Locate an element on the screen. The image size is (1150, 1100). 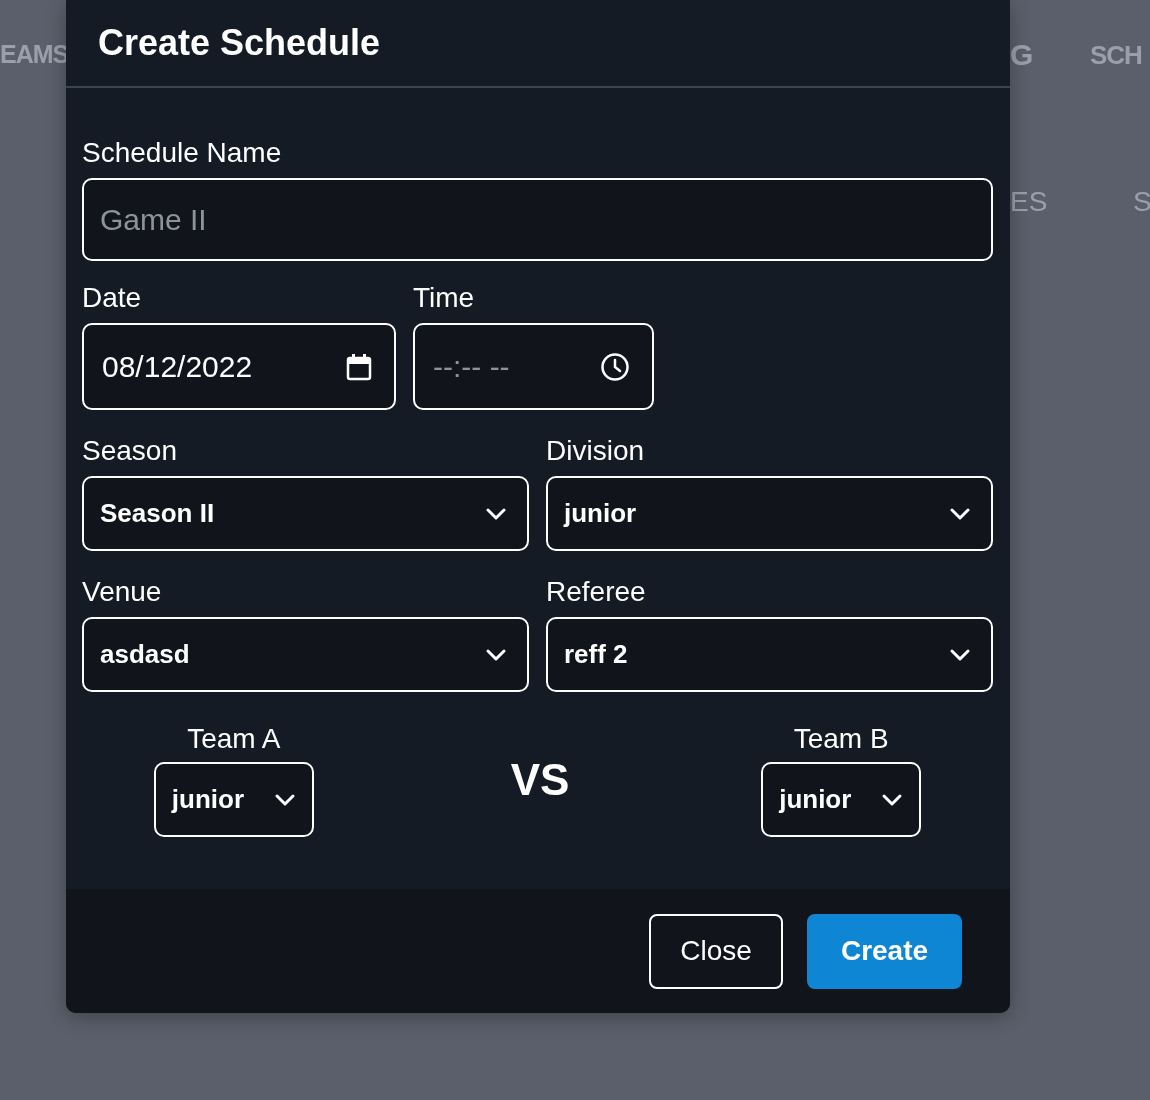
field-label: Venue is located at coordinates (122, 592).